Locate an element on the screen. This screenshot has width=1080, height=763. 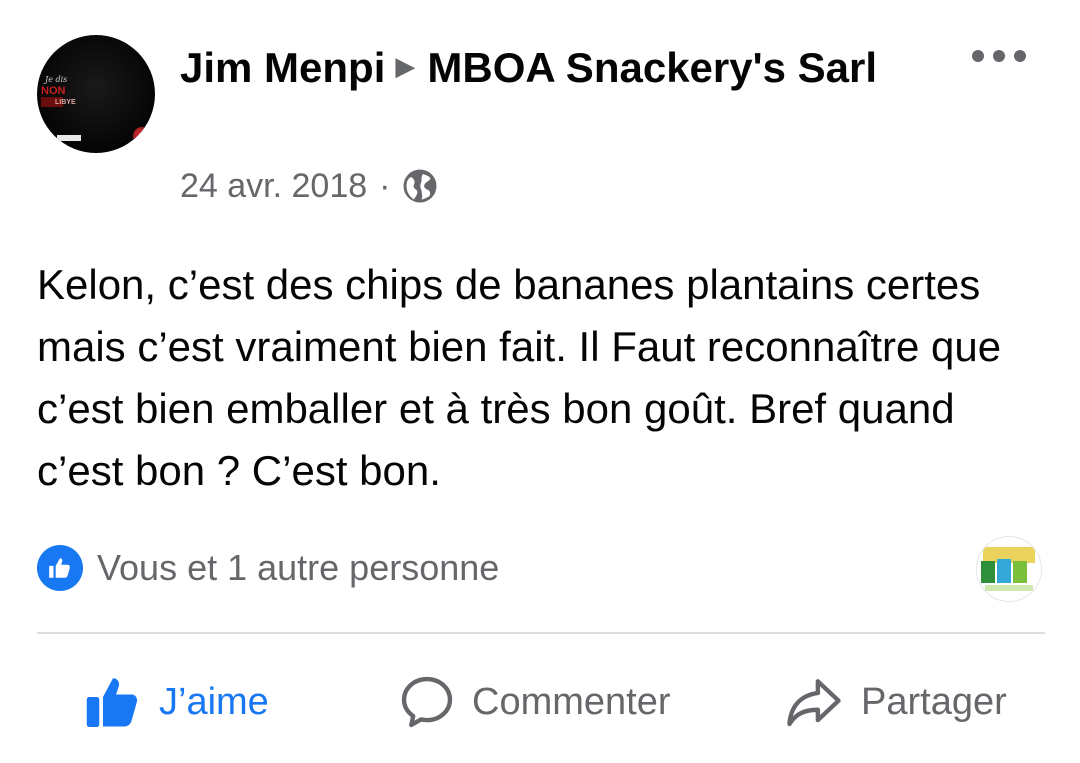
share-label: Partager is located at coordinates (934, 701).